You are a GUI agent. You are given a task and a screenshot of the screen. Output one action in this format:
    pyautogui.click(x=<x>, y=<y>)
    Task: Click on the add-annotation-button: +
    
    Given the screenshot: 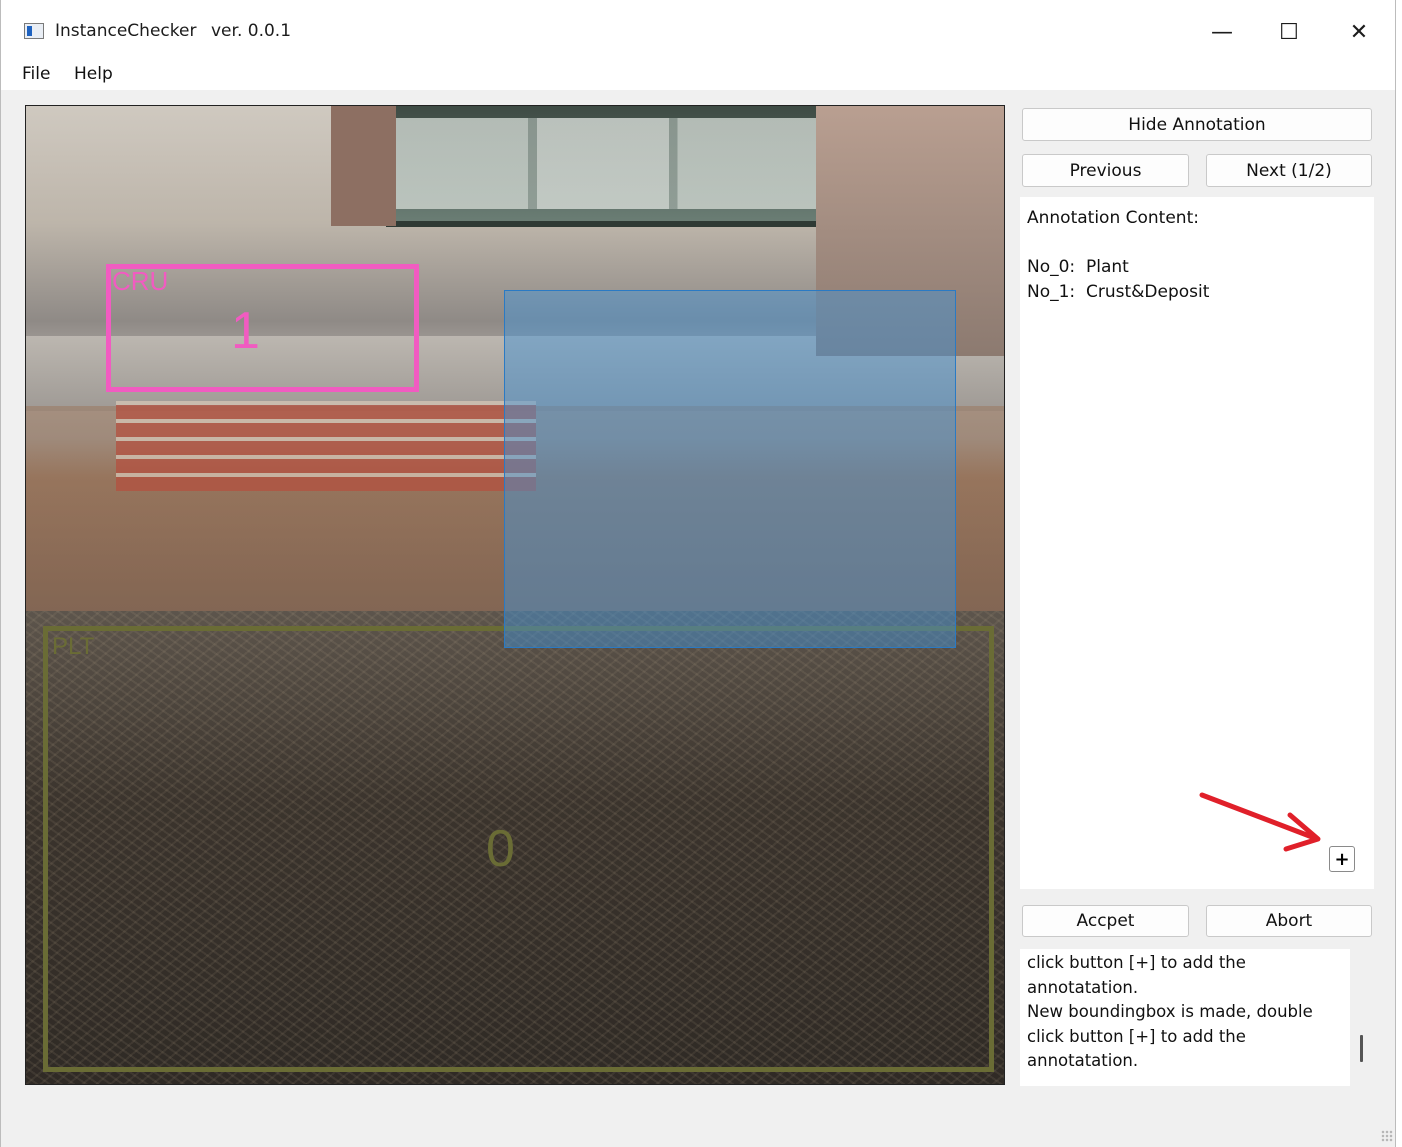 What is the action you would take?
    pyautogui.click(x=1342, y=859)
    